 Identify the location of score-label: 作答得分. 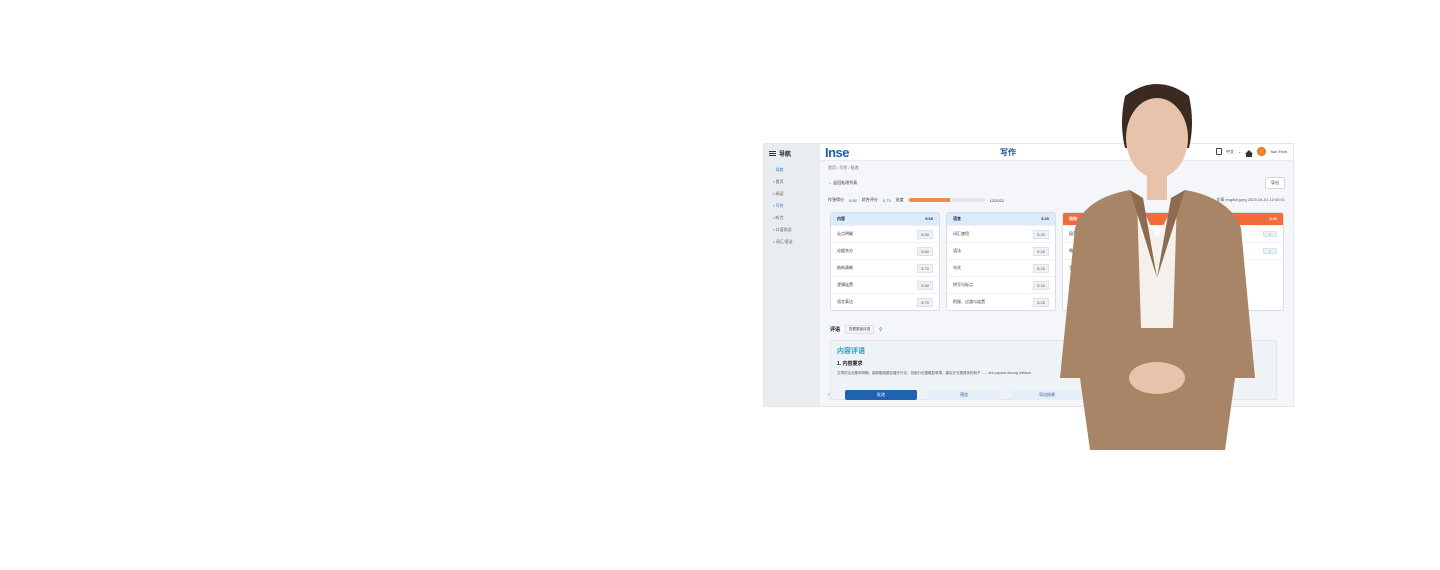
(836, 199).